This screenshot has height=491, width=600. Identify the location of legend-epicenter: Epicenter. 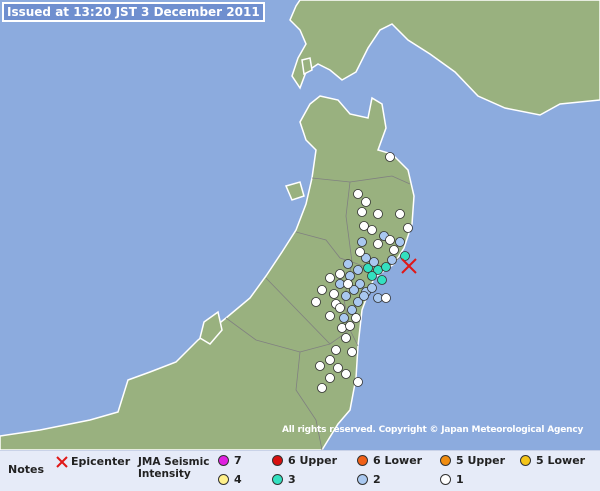
(93, 461).